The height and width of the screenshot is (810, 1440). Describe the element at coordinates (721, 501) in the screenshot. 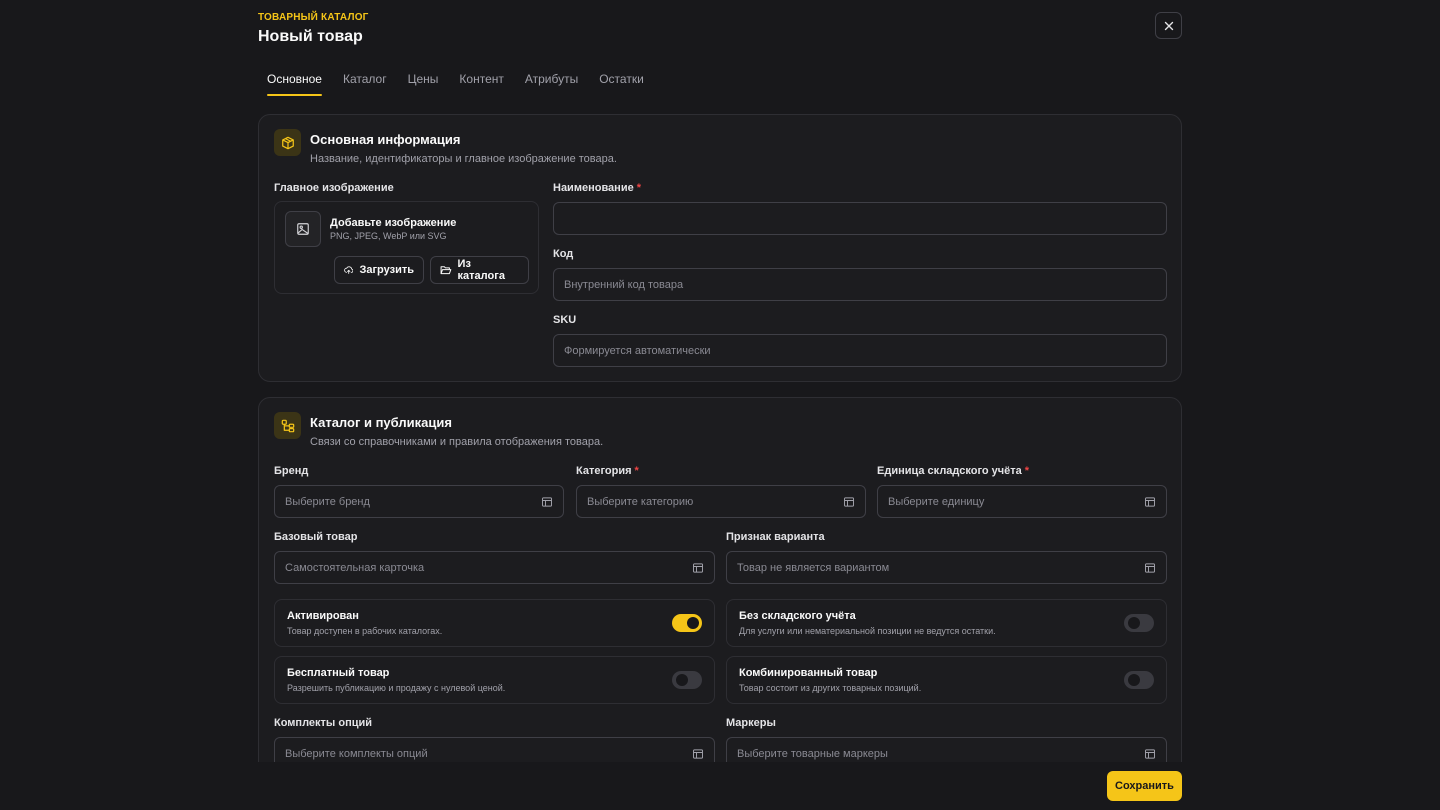

I see `category-select: Выберите категорию` at that location.